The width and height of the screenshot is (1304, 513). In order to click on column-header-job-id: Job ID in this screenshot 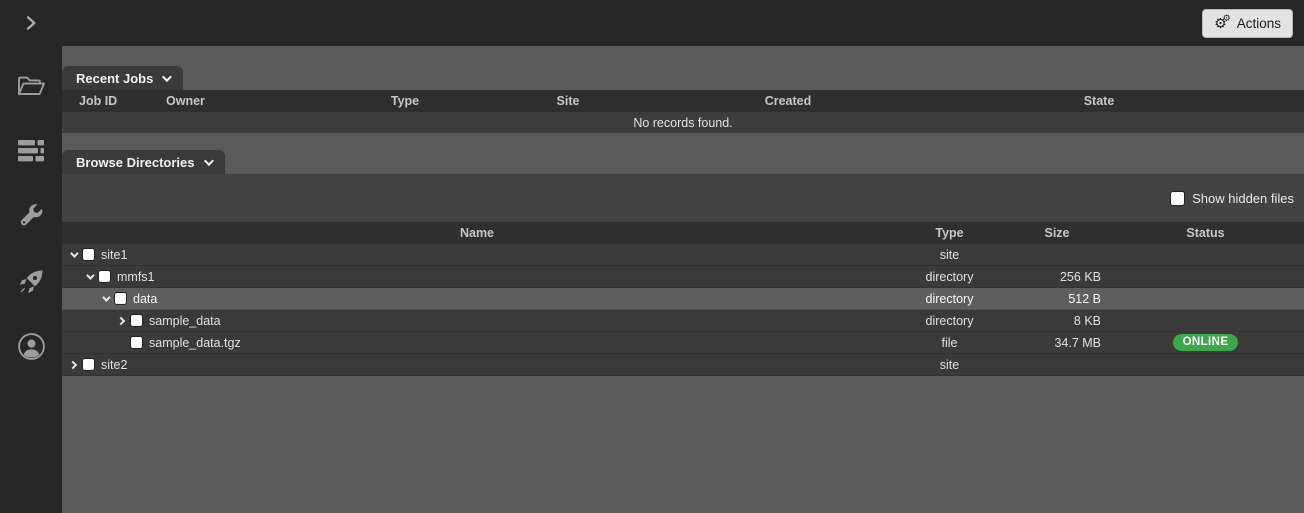, I will do `click(98, 101)`.